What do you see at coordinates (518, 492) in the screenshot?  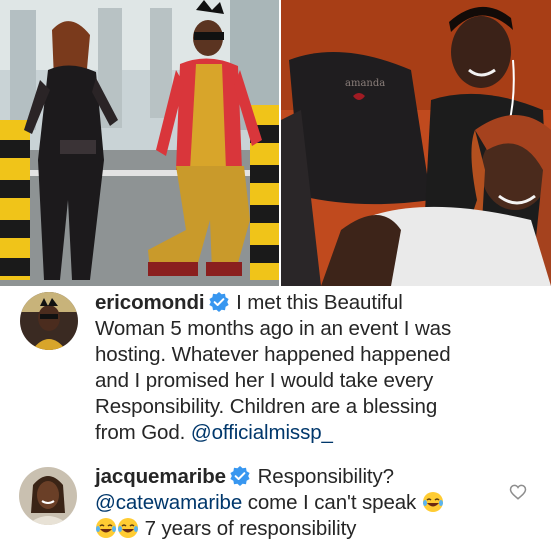 I see `heart-outline-icon` at bounding box center [518, 492].